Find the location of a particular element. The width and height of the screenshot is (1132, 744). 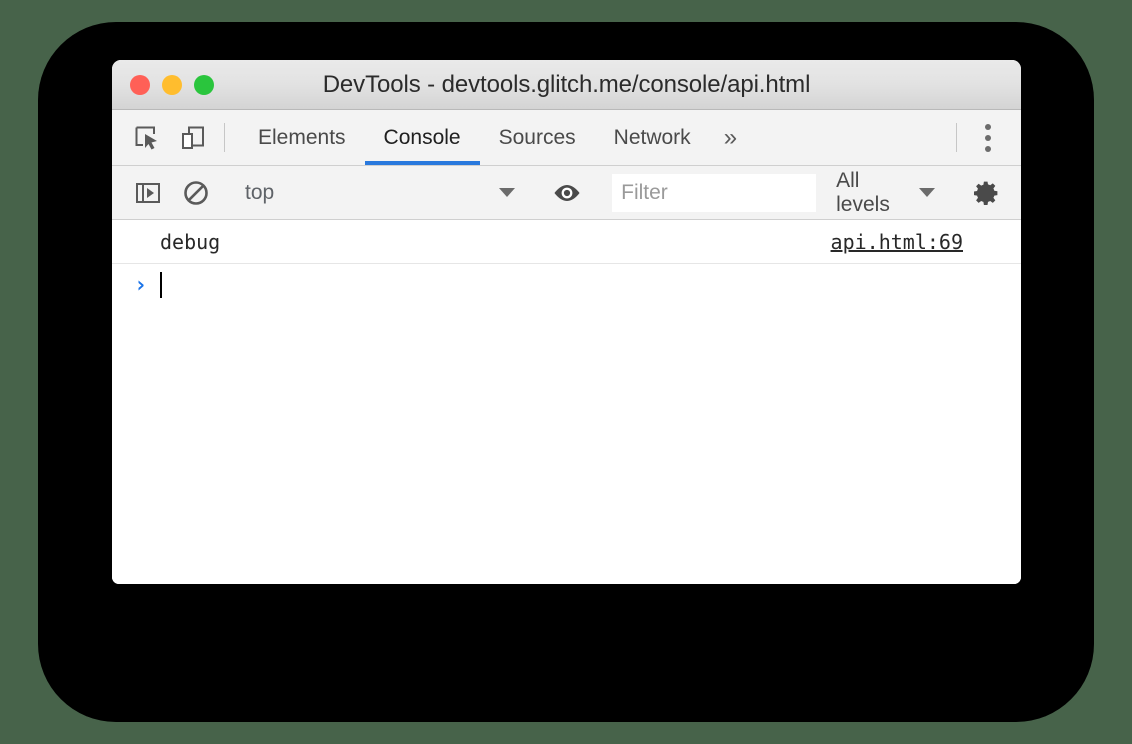

tabbar-divider is located at coordinates (224, 137).